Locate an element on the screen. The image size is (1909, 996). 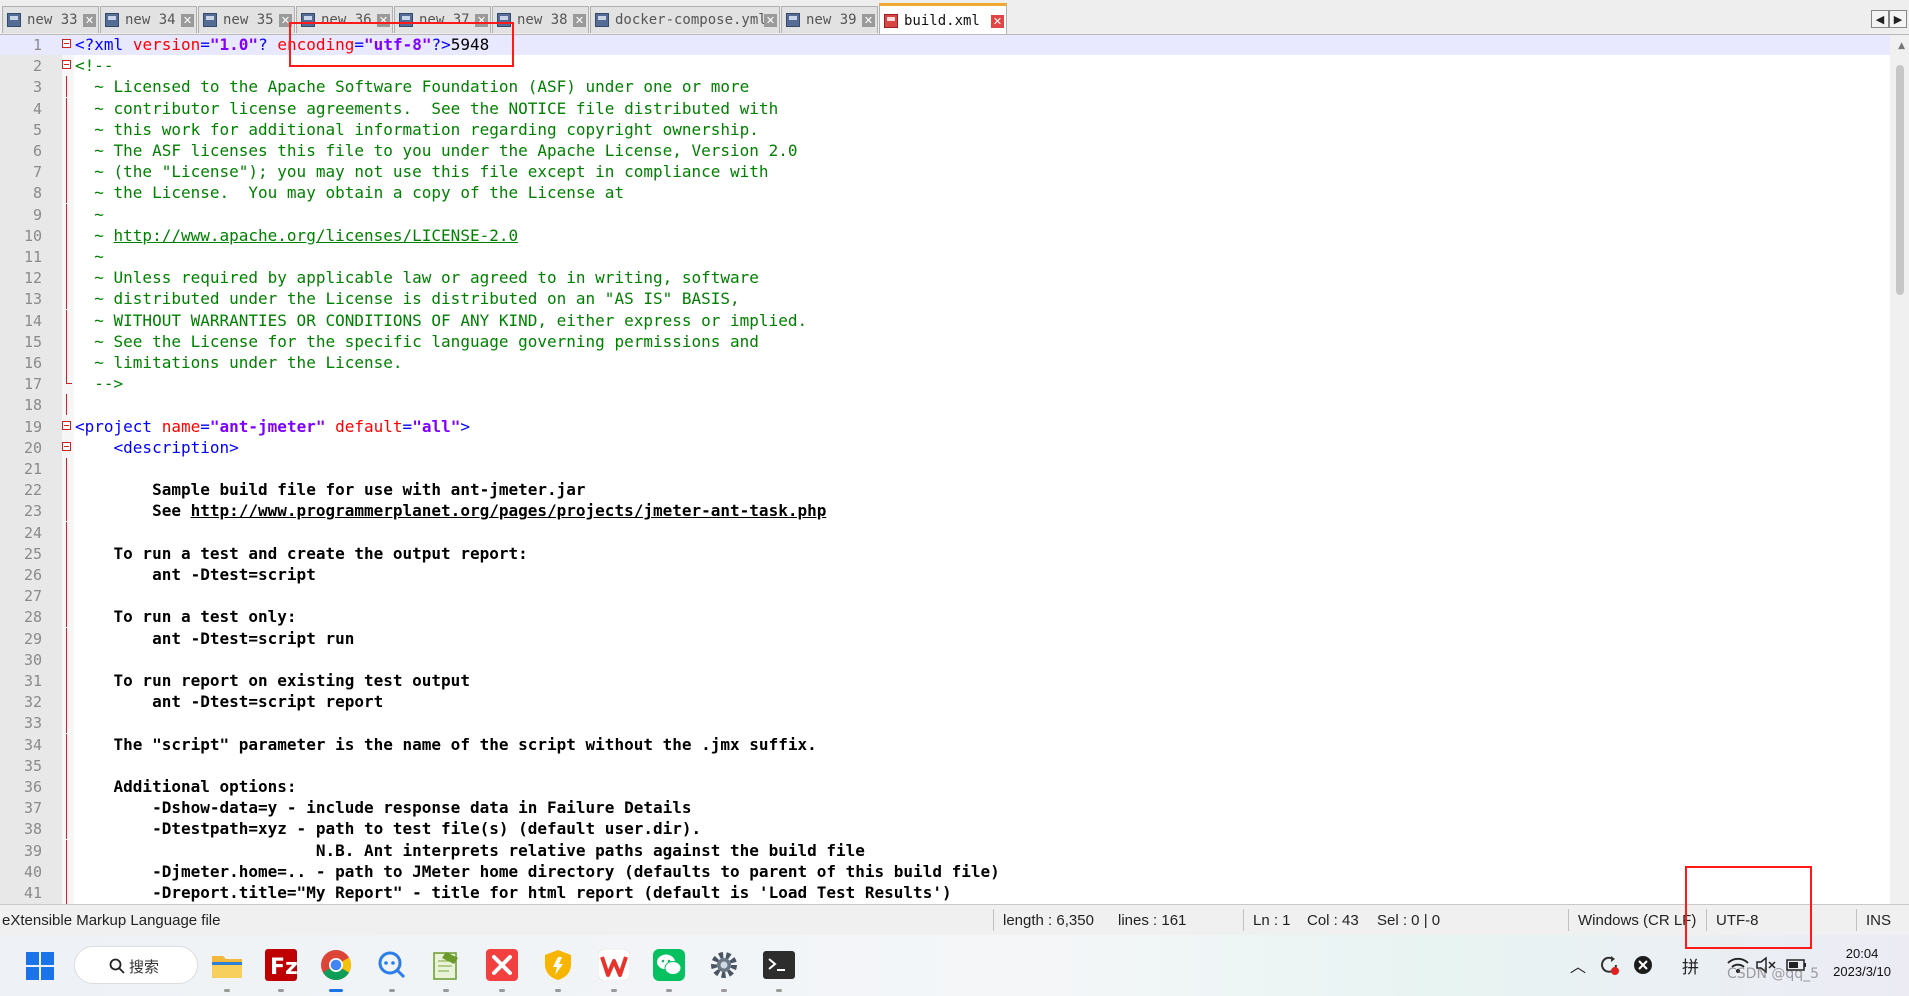
code-line: 31 To run report on existing test output is located at coordinates (945, 680).